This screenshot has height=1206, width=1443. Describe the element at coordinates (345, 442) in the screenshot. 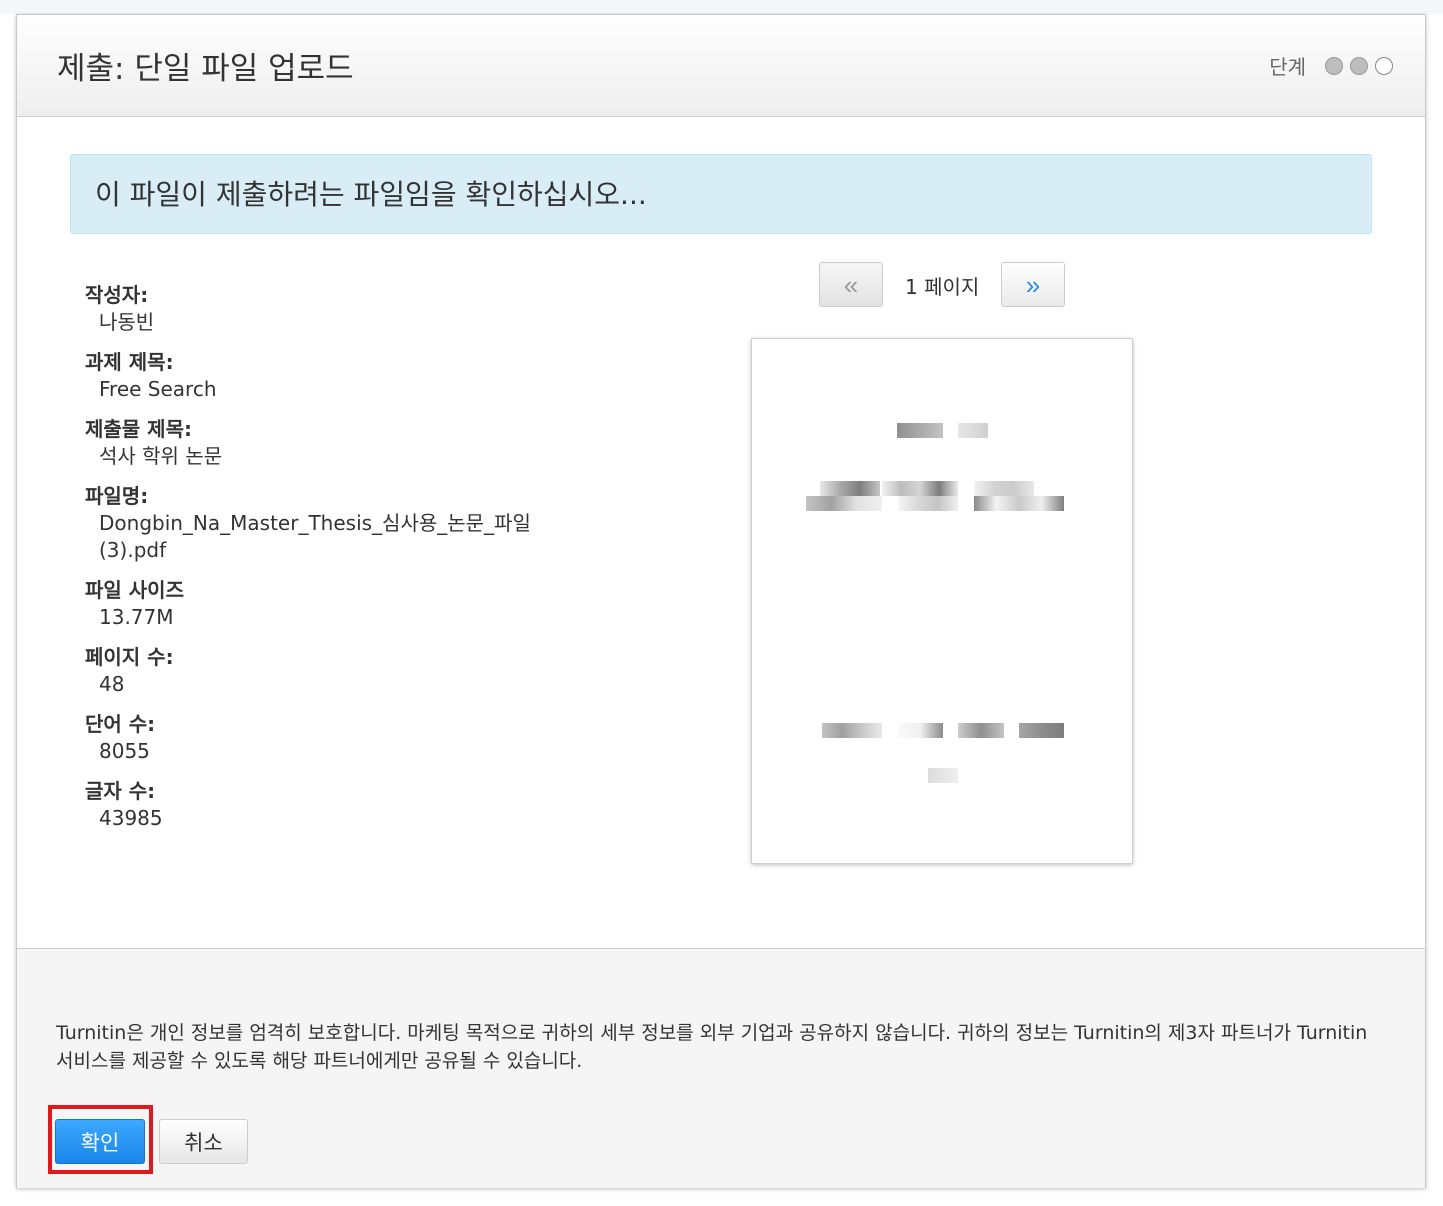

I see `detail-submission-title: 제출물 제목: 석사 학위 논문` at that location.